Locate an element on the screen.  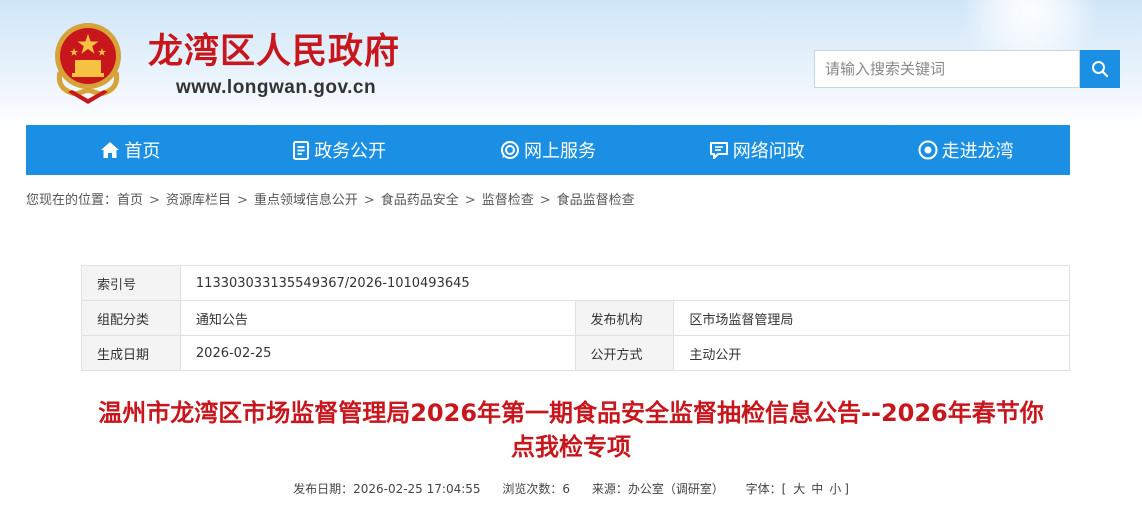
index-value: 113303033135549367/2026-1010493645 is located at coordinates (625, 283).